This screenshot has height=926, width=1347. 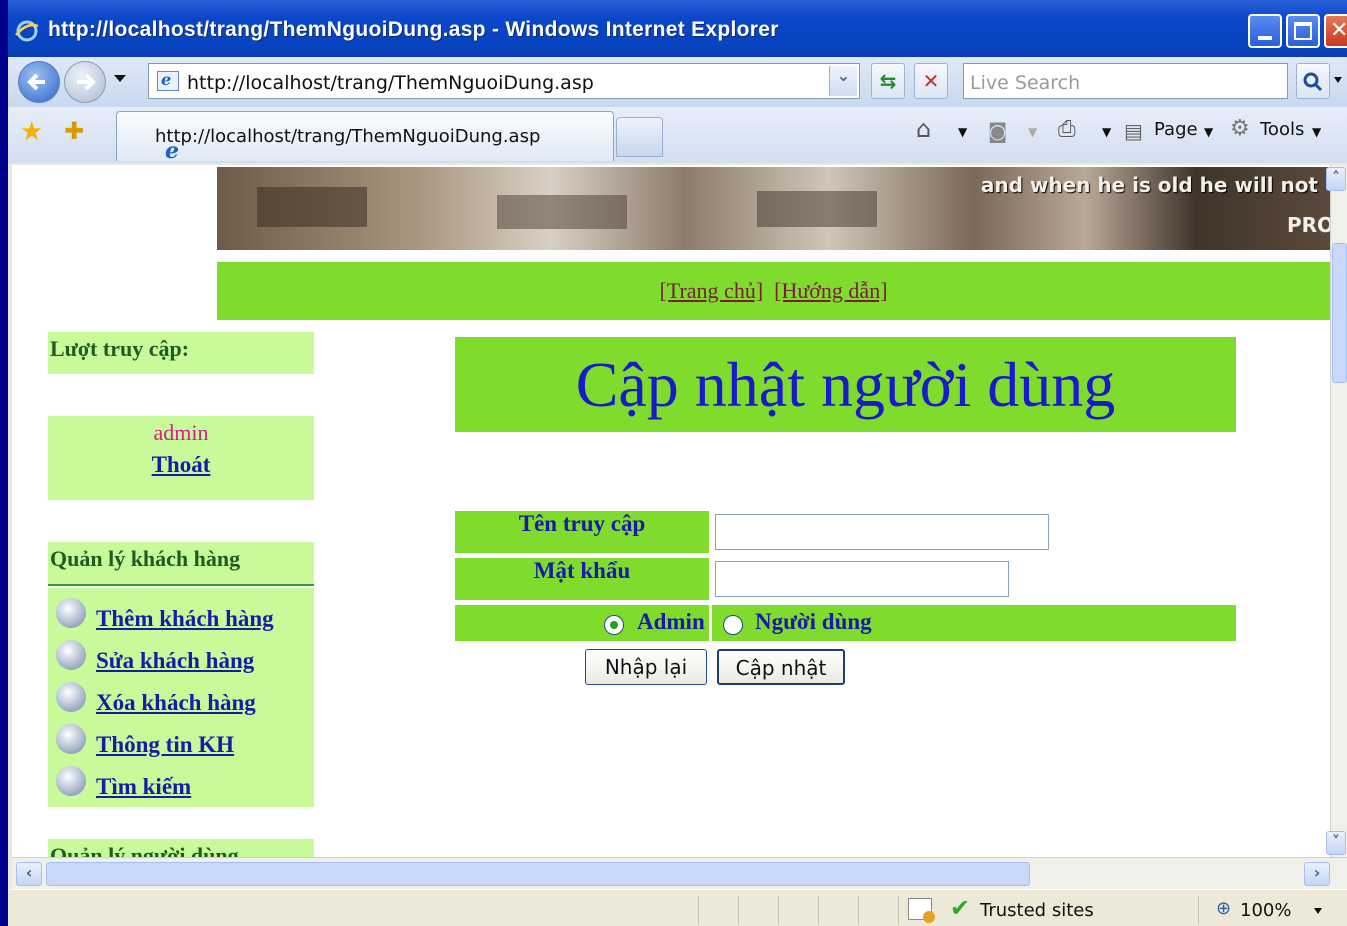 What do you see at coordinates (1133, 131) in the screenshot?
I see `page-menu-icon: ▤` at bounding box center [1133, 131].